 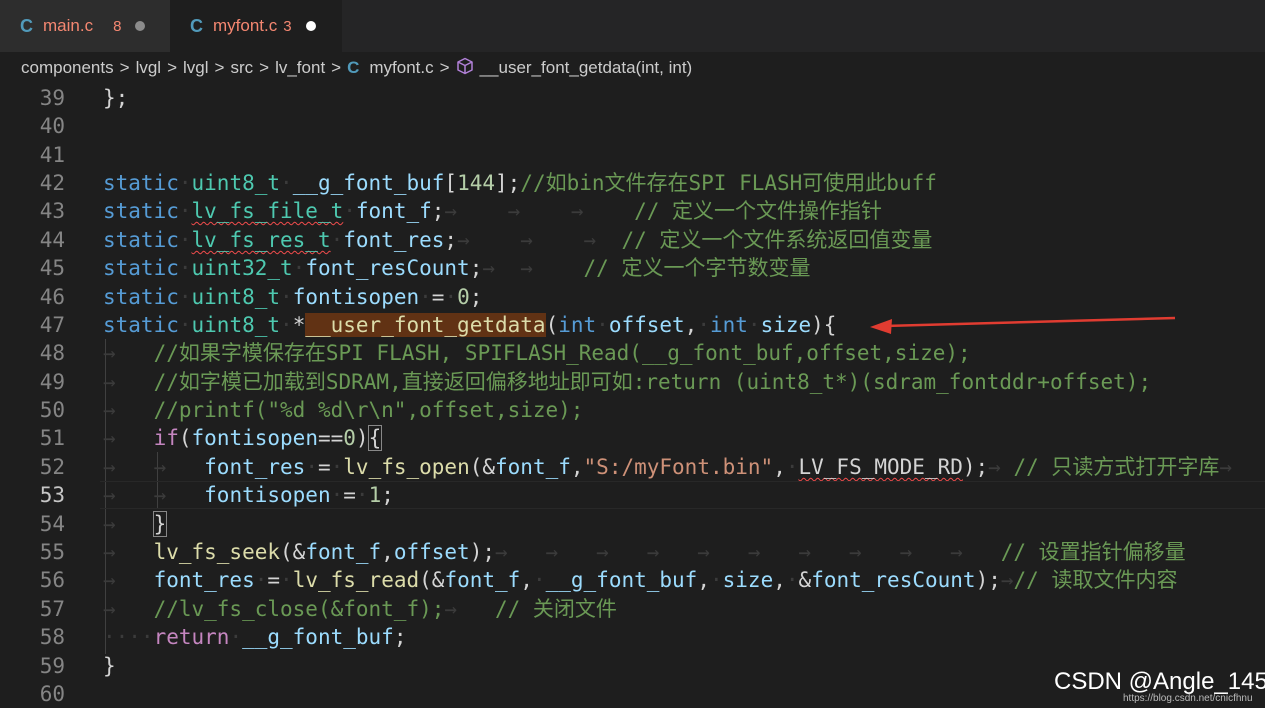 I want to click on watermark: CSDN @Angle_145, so click(x=1159, y=681).